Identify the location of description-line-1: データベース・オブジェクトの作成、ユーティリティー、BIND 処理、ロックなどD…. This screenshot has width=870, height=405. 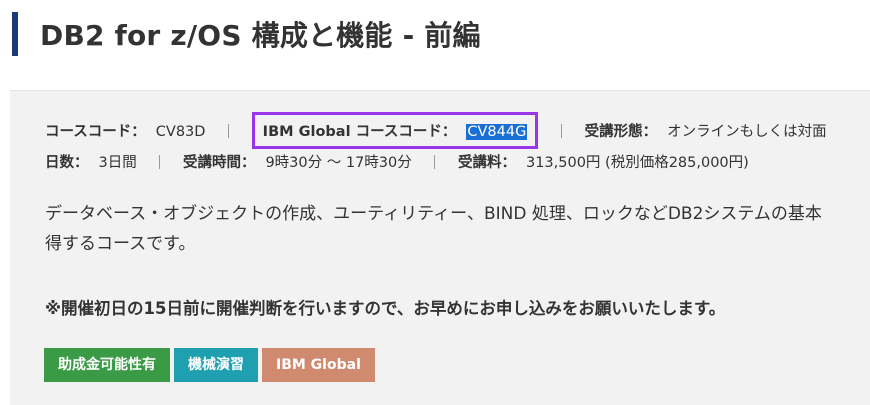
(433, 214).